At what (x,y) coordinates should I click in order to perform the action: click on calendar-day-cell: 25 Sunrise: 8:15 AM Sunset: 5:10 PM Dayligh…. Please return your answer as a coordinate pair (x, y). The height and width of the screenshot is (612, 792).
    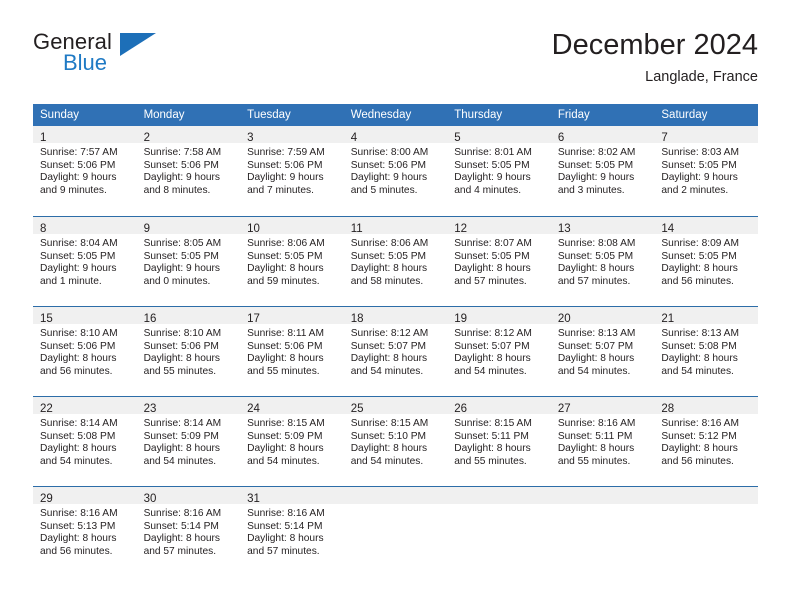
    Looking at the image, I should click on (395, 441).